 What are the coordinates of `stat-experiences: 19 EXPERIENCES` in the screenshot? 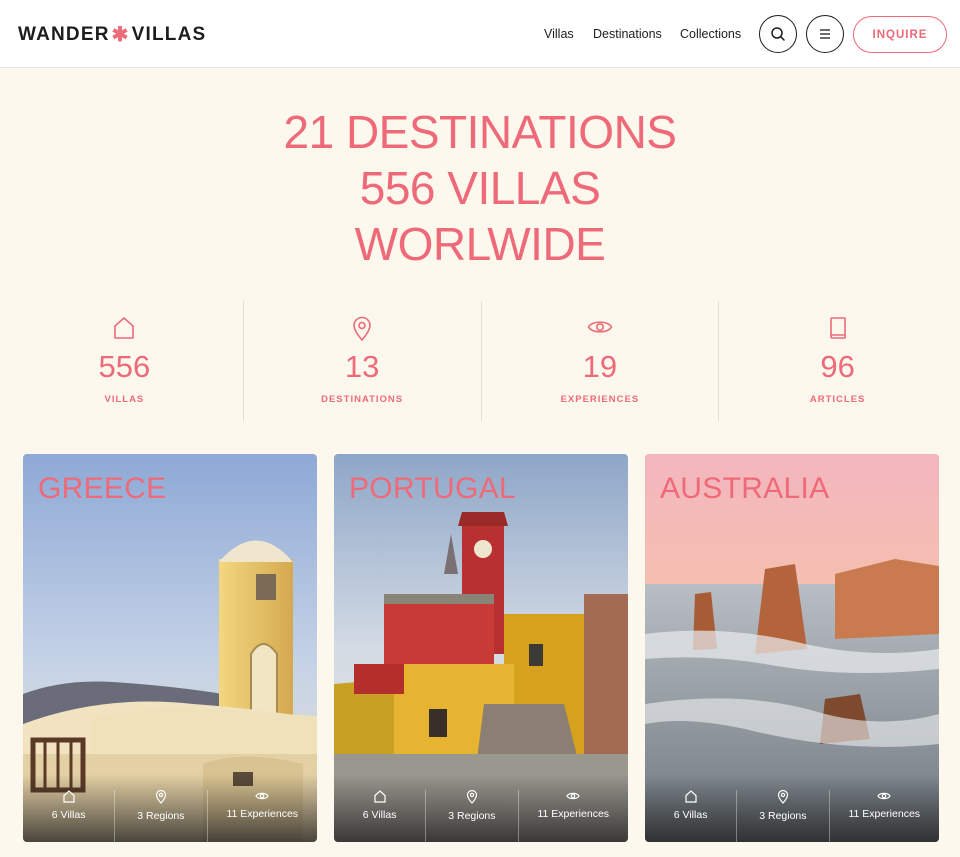 It's located at (599, 361).